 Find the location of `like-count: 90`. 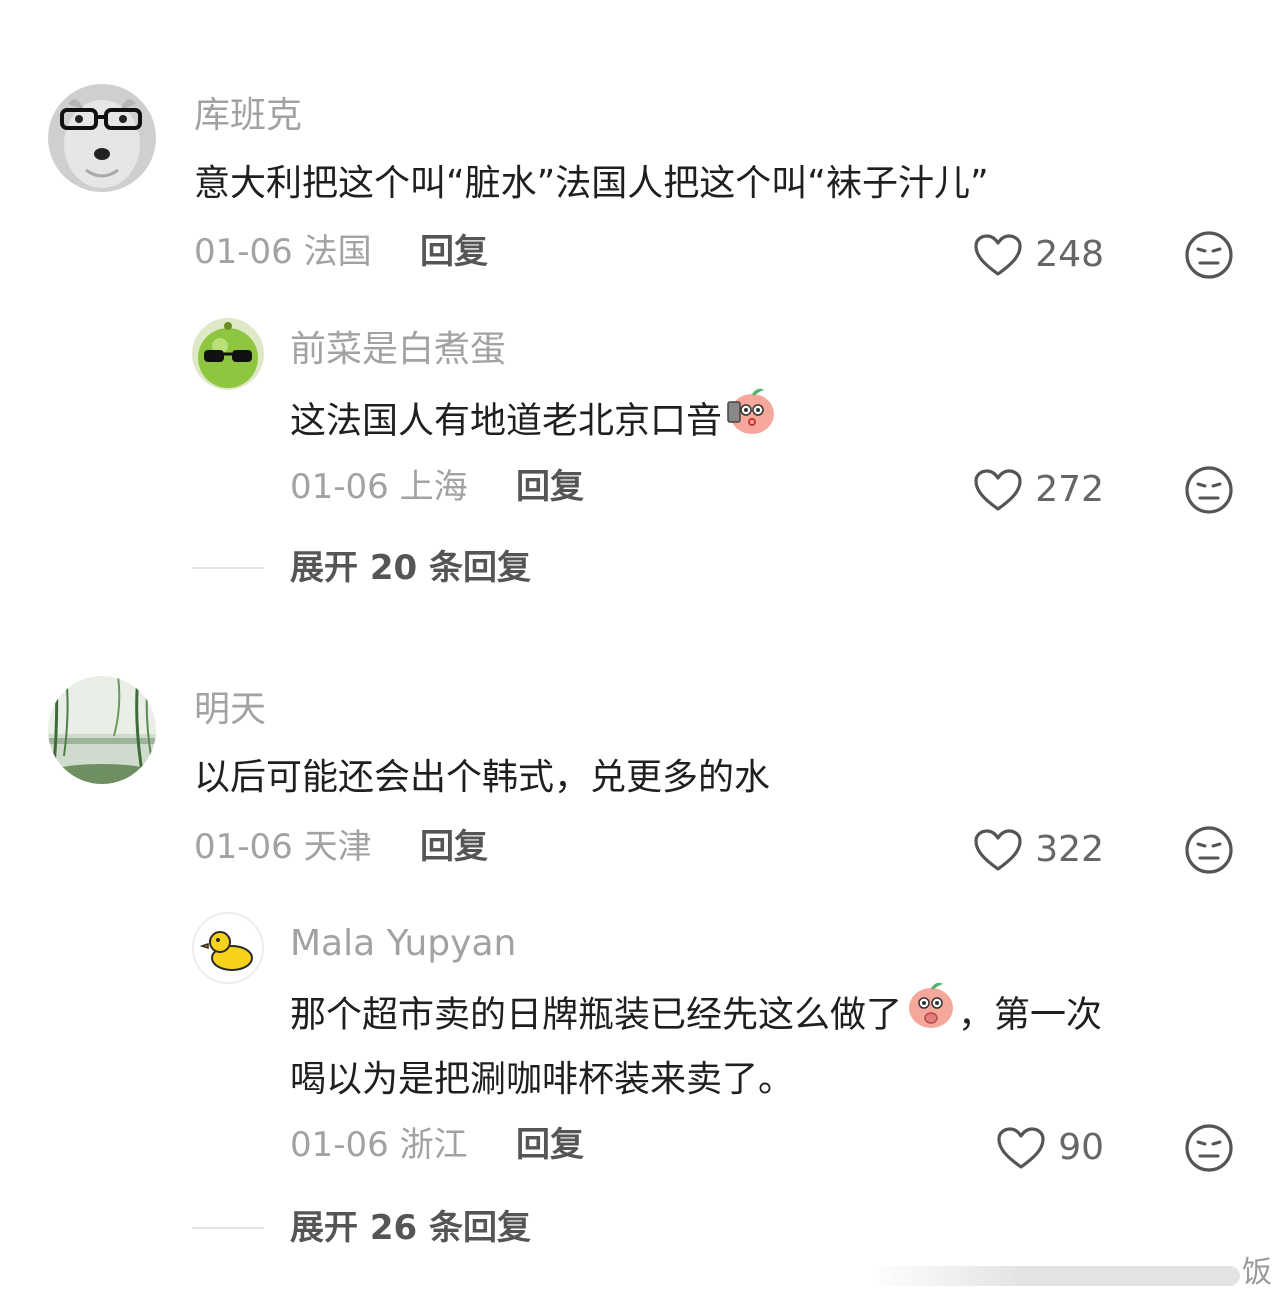

like-count: 90 is located at coordinates (1081, 1147).